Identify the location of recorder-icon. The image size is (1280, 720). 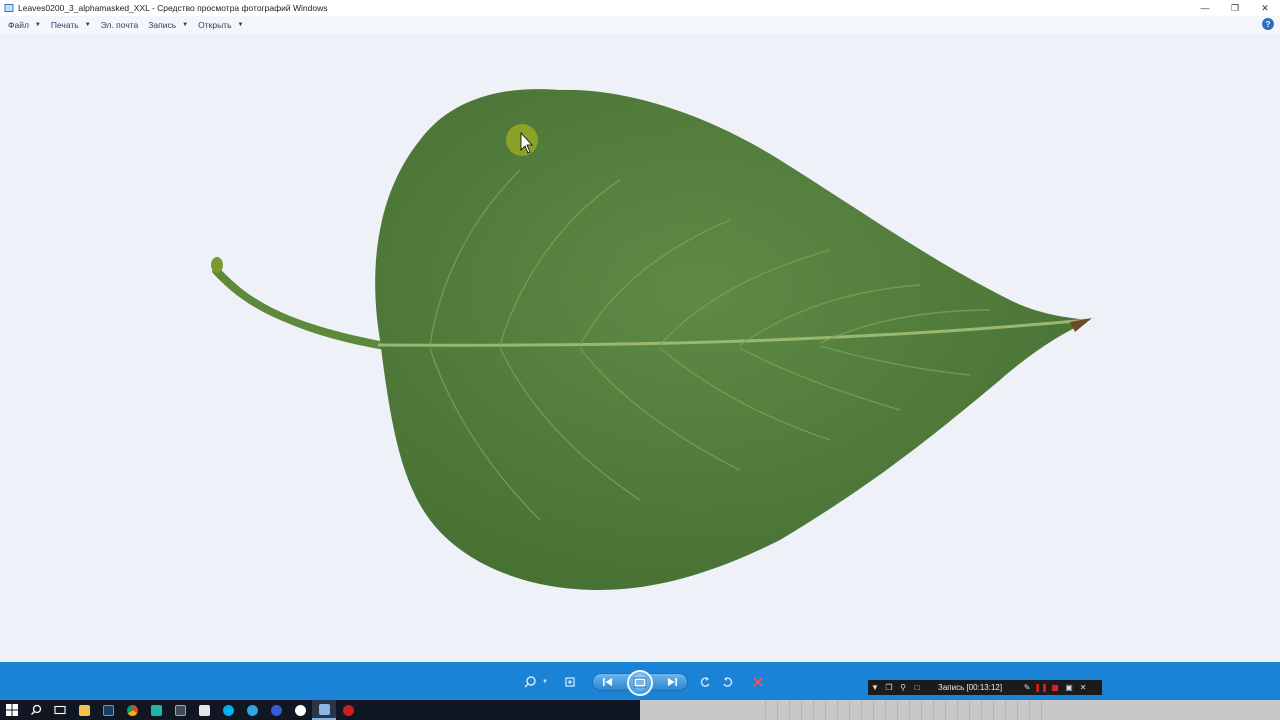
(348, 710).